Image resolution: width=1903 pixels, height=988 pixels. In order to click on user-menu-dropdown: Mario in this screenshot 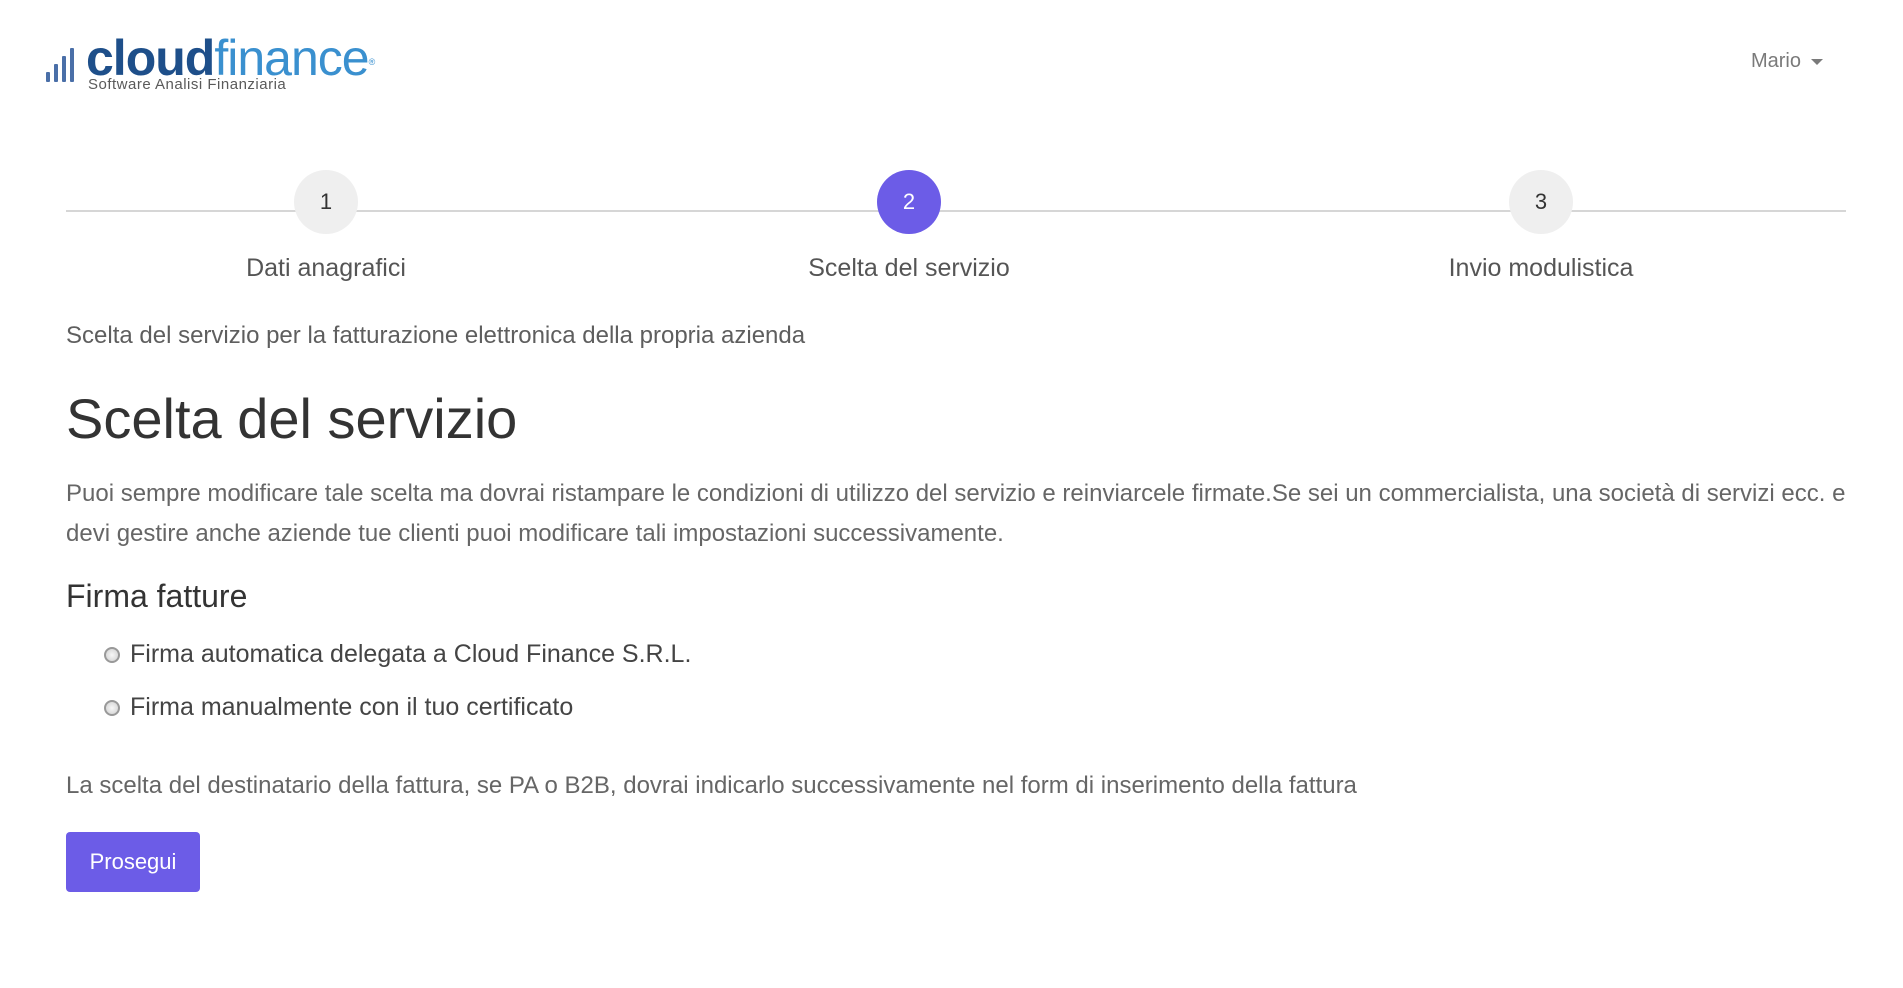, I will do `click(1787, 61)`.